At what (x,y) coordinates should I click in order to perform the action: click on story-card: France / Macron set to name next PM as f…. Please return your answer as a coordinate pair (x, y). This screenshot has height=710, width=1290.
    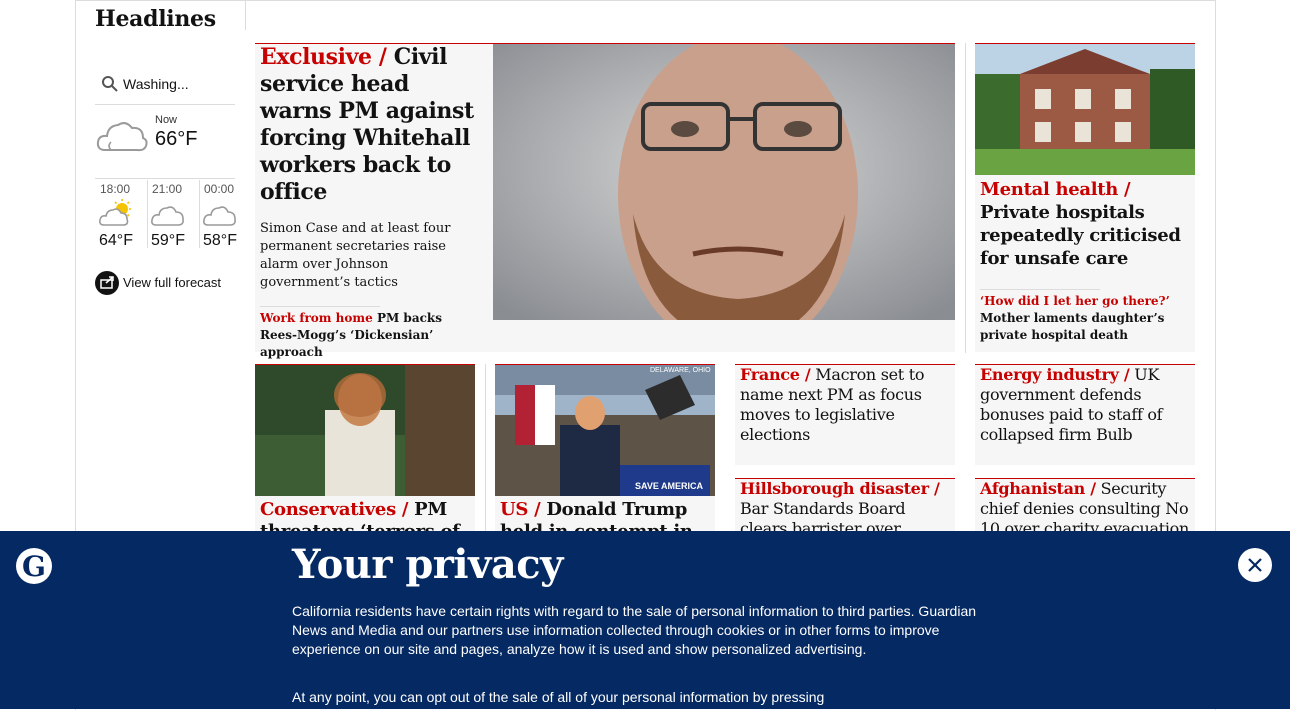
    Looking at the image, I should click on (845, 414).